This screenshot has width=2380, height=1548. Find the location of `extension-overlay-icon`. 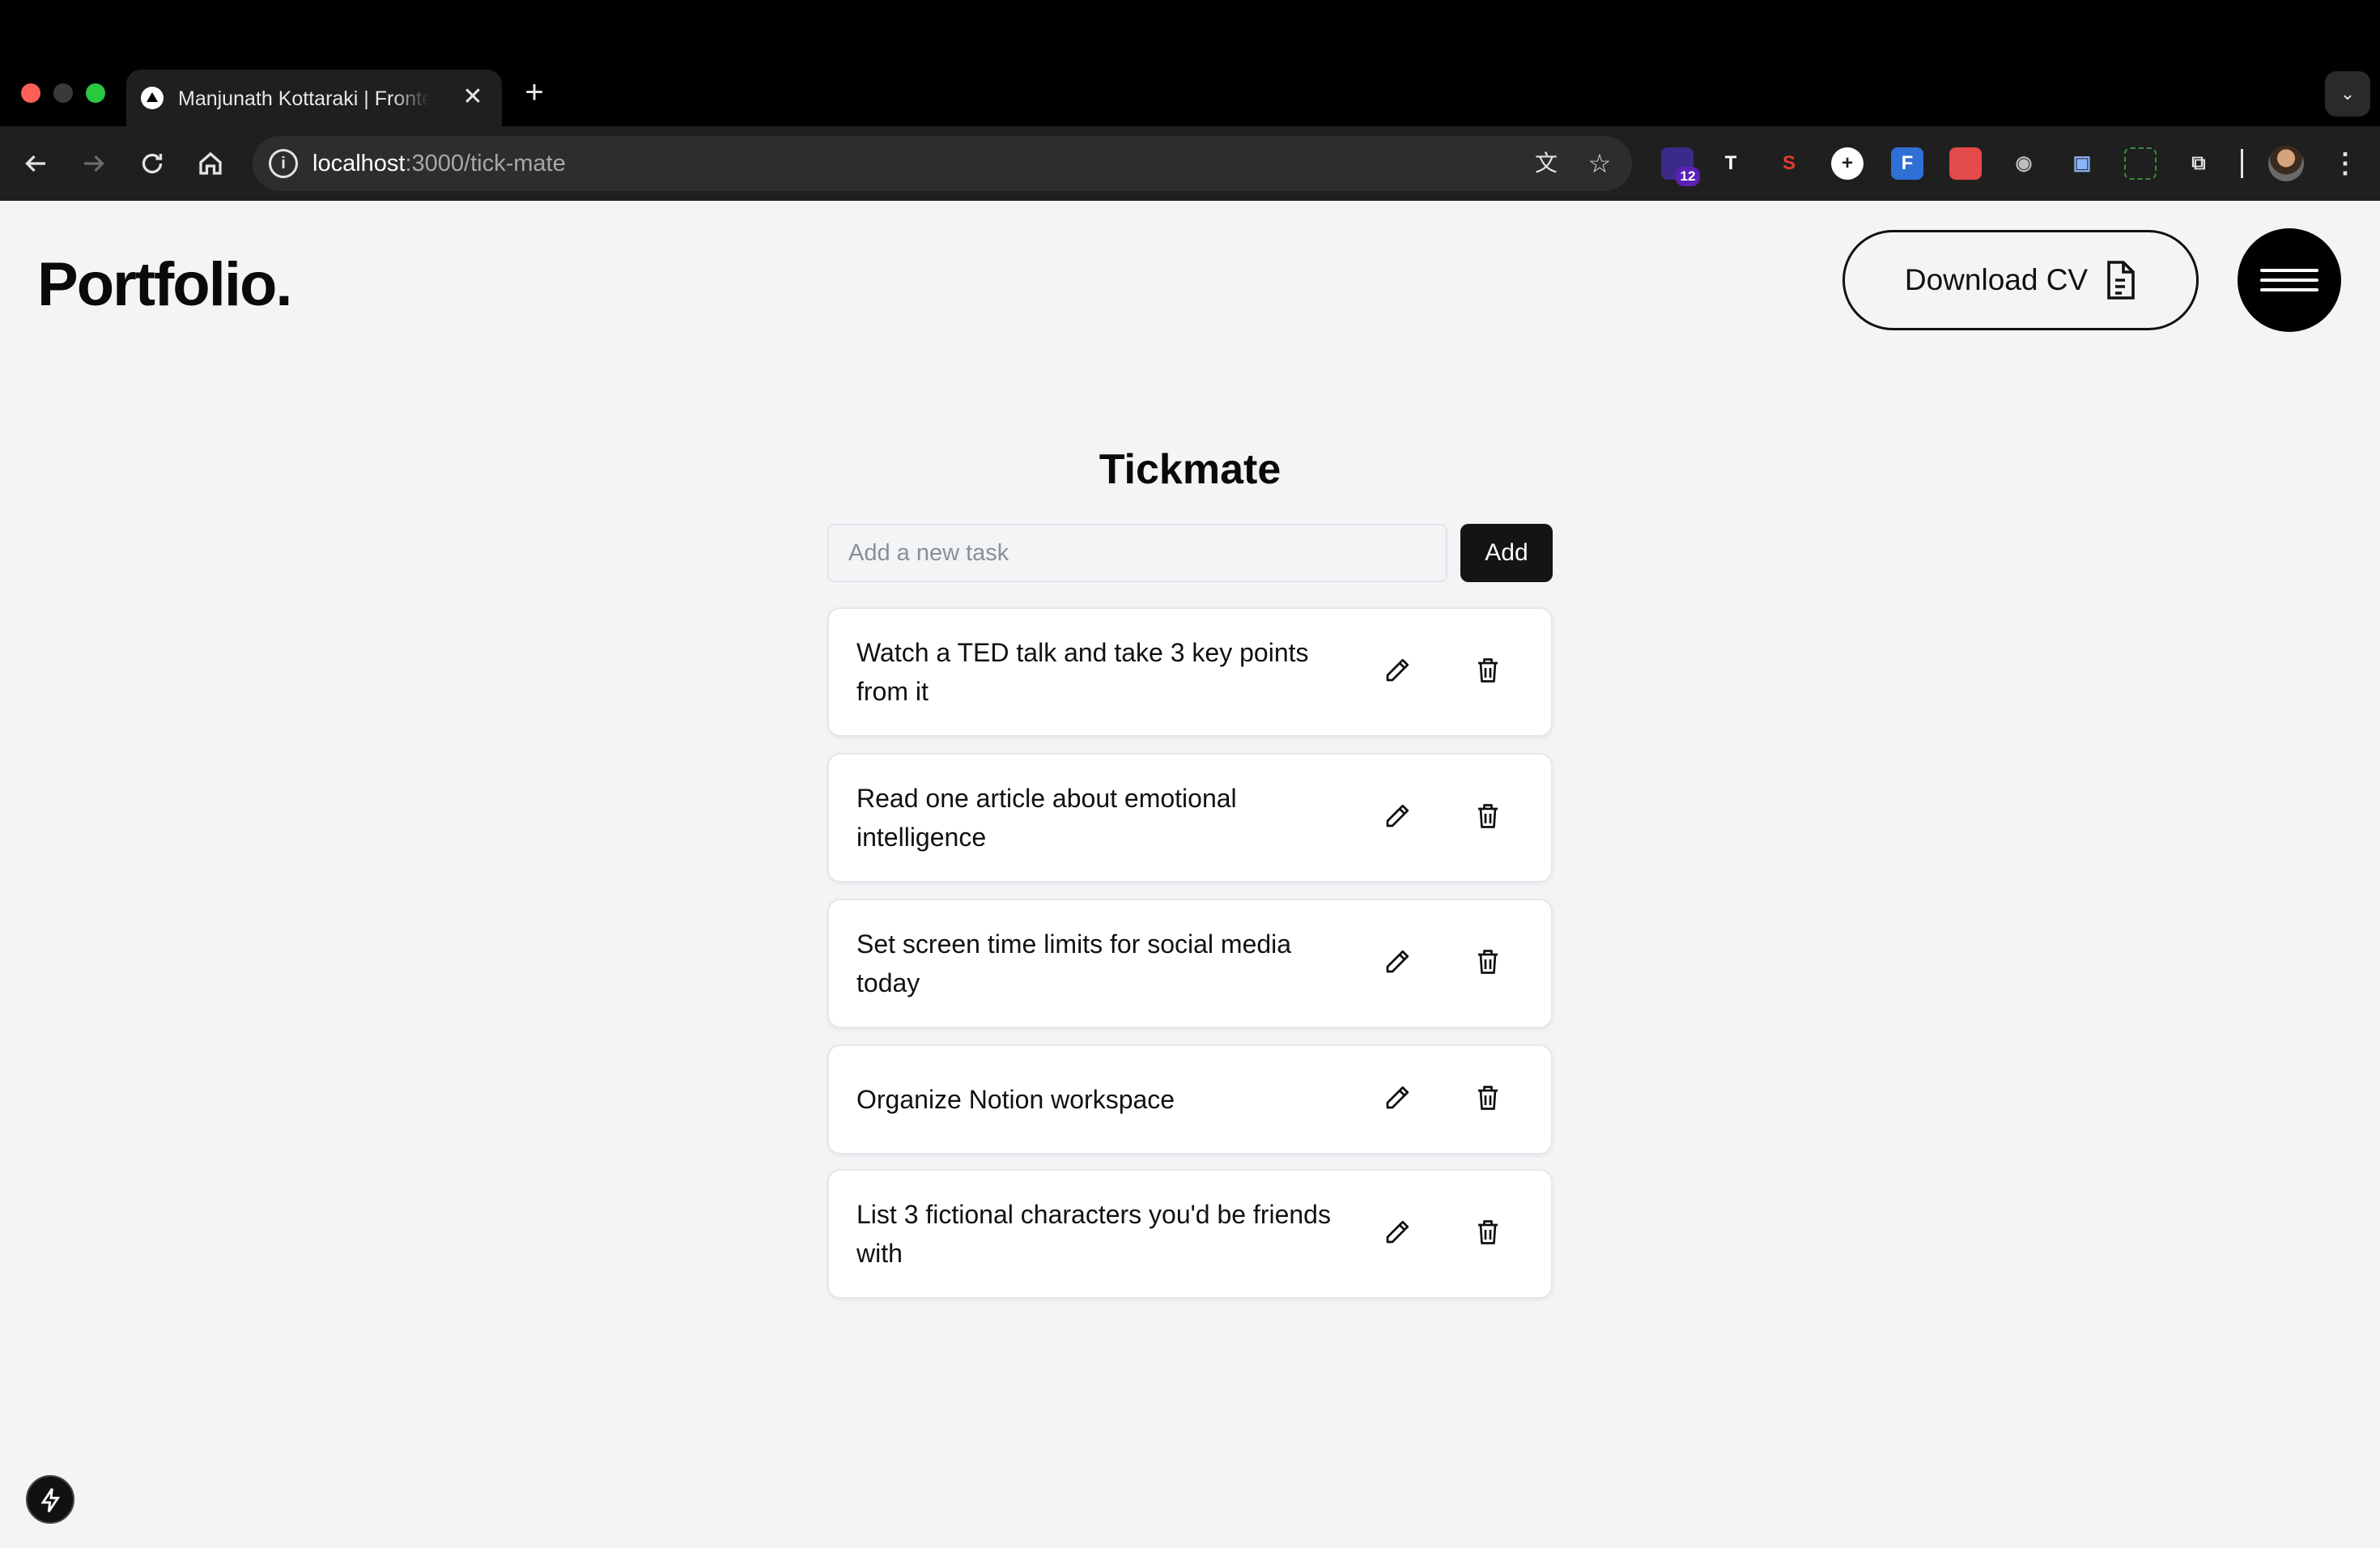

extension-overlay-icon is located at coordinates (1965, 164).